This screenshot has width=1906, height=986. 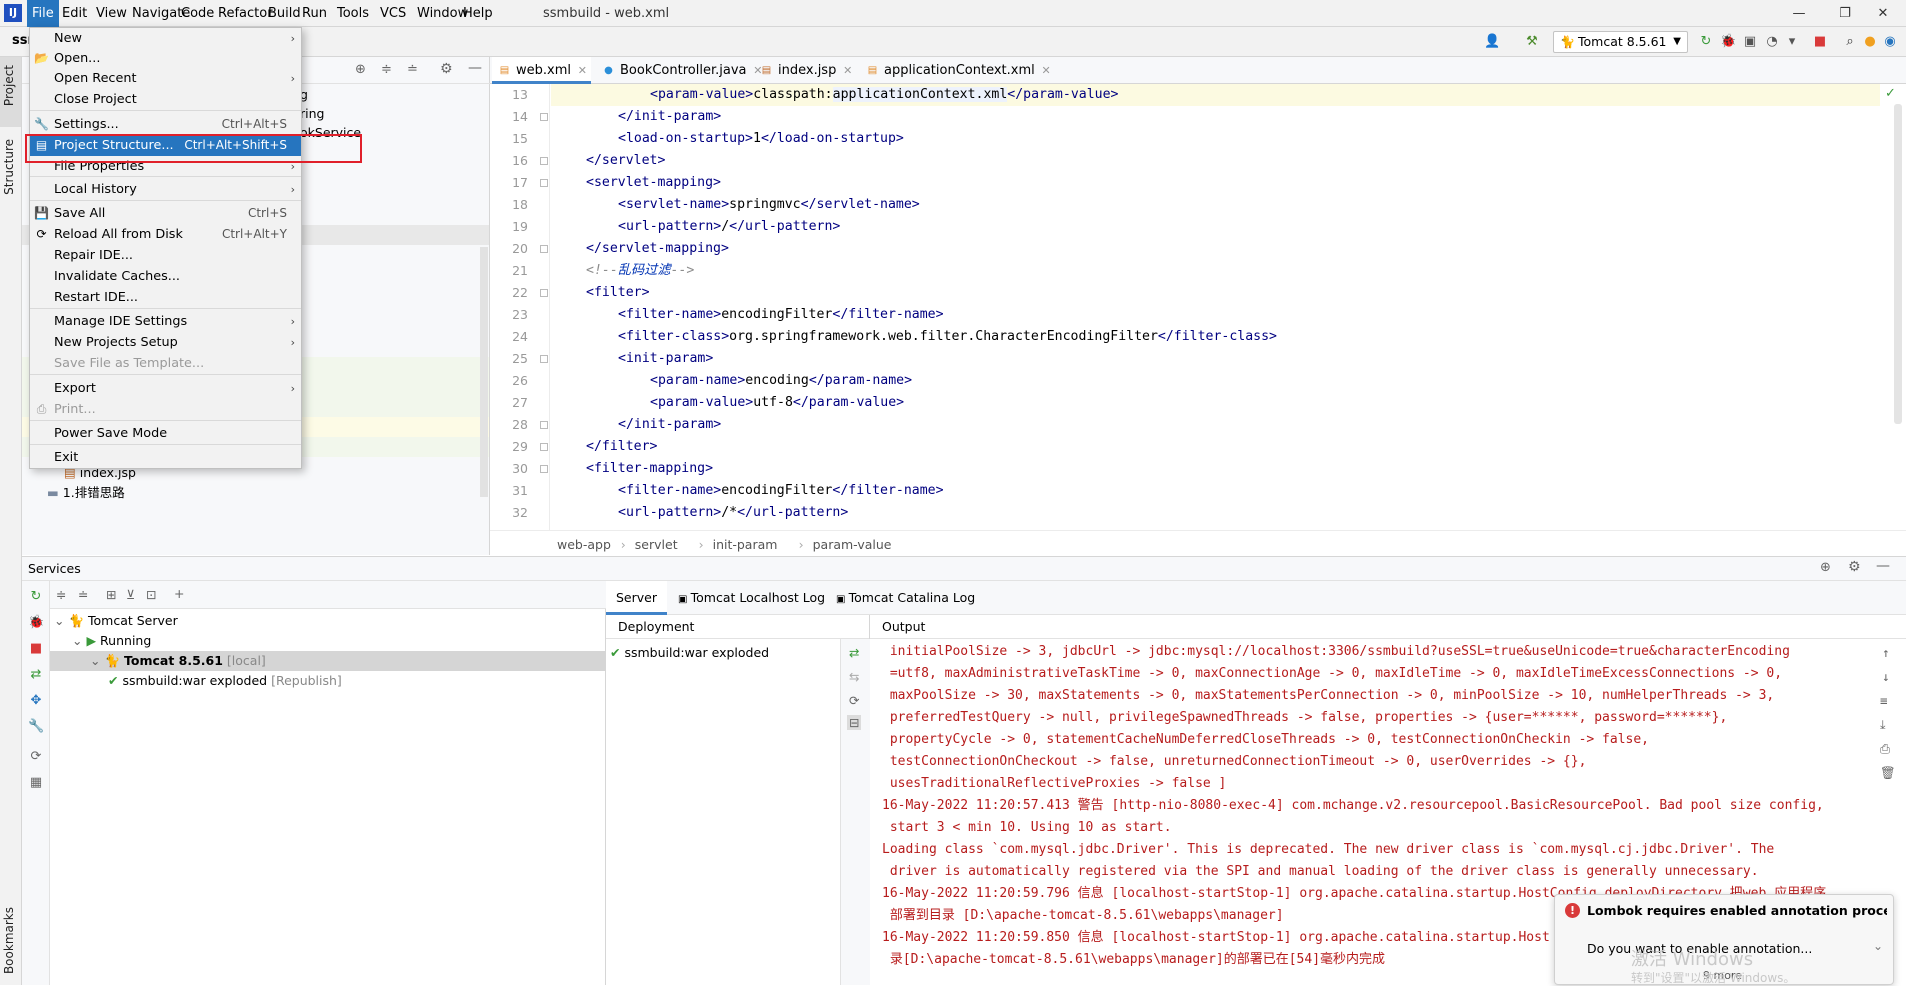 I want to click on server-tab: Server, so click(x=636, y=598).